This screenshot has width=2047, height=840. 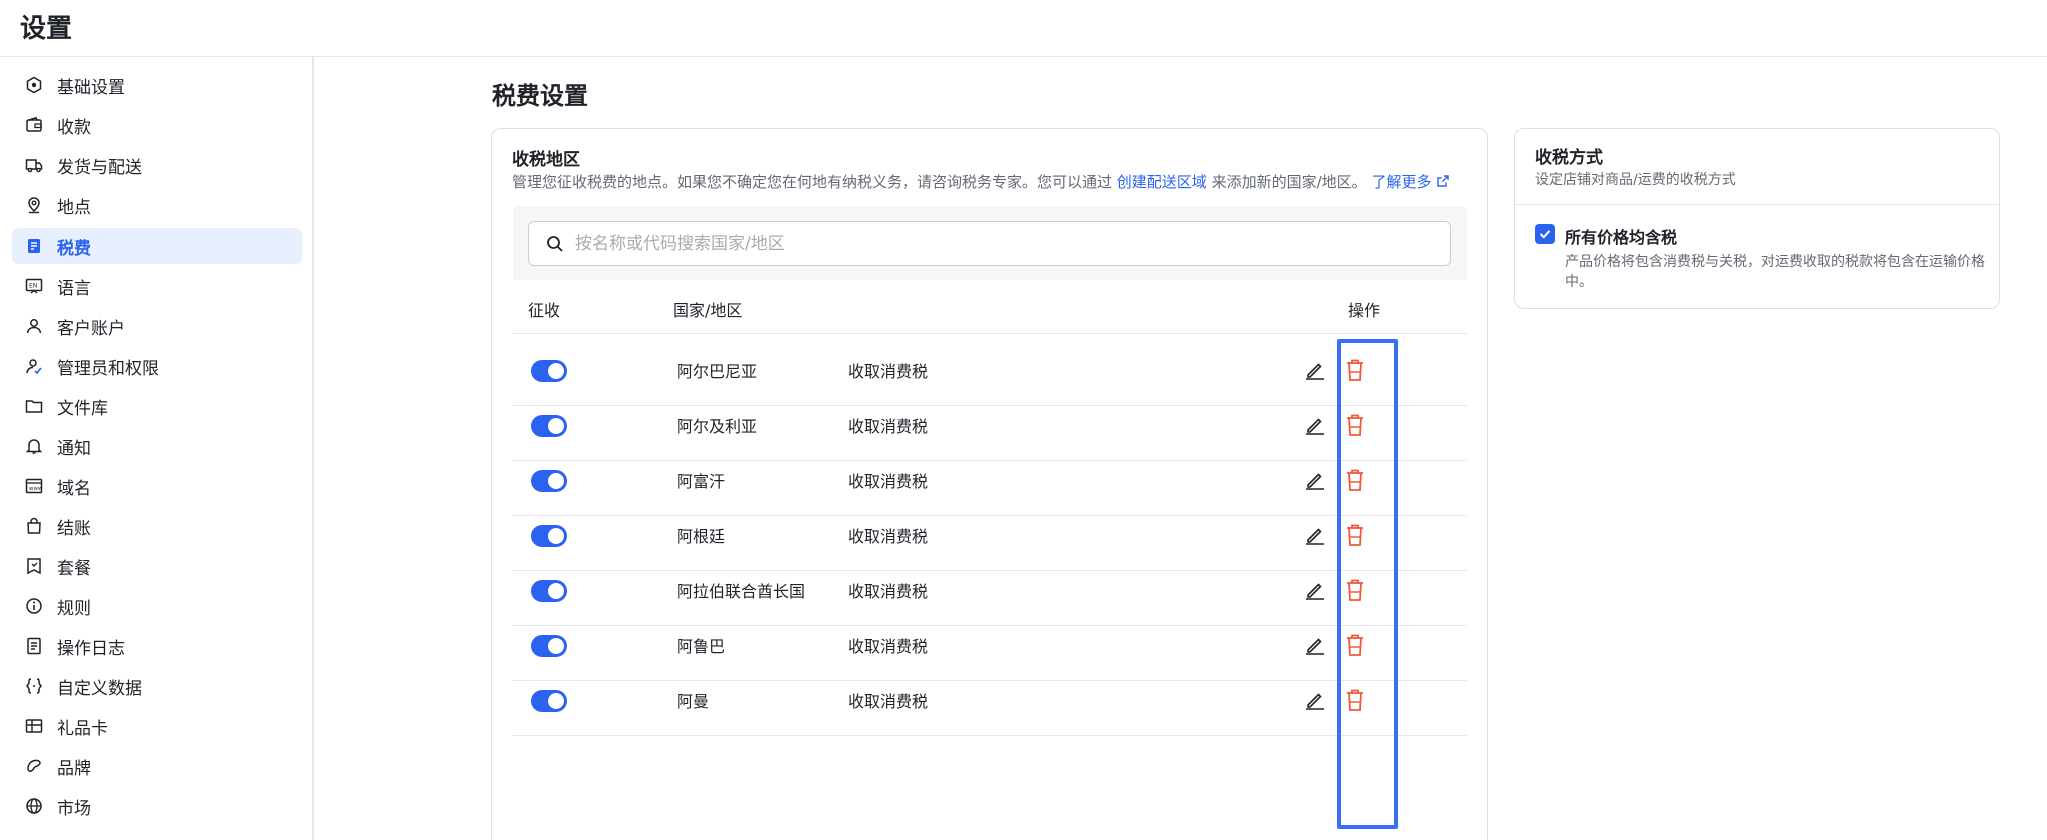 What do you see at coordinates (1000, 243) in the screenshot?
I see `search-input` at bounding box center [1000, 243].